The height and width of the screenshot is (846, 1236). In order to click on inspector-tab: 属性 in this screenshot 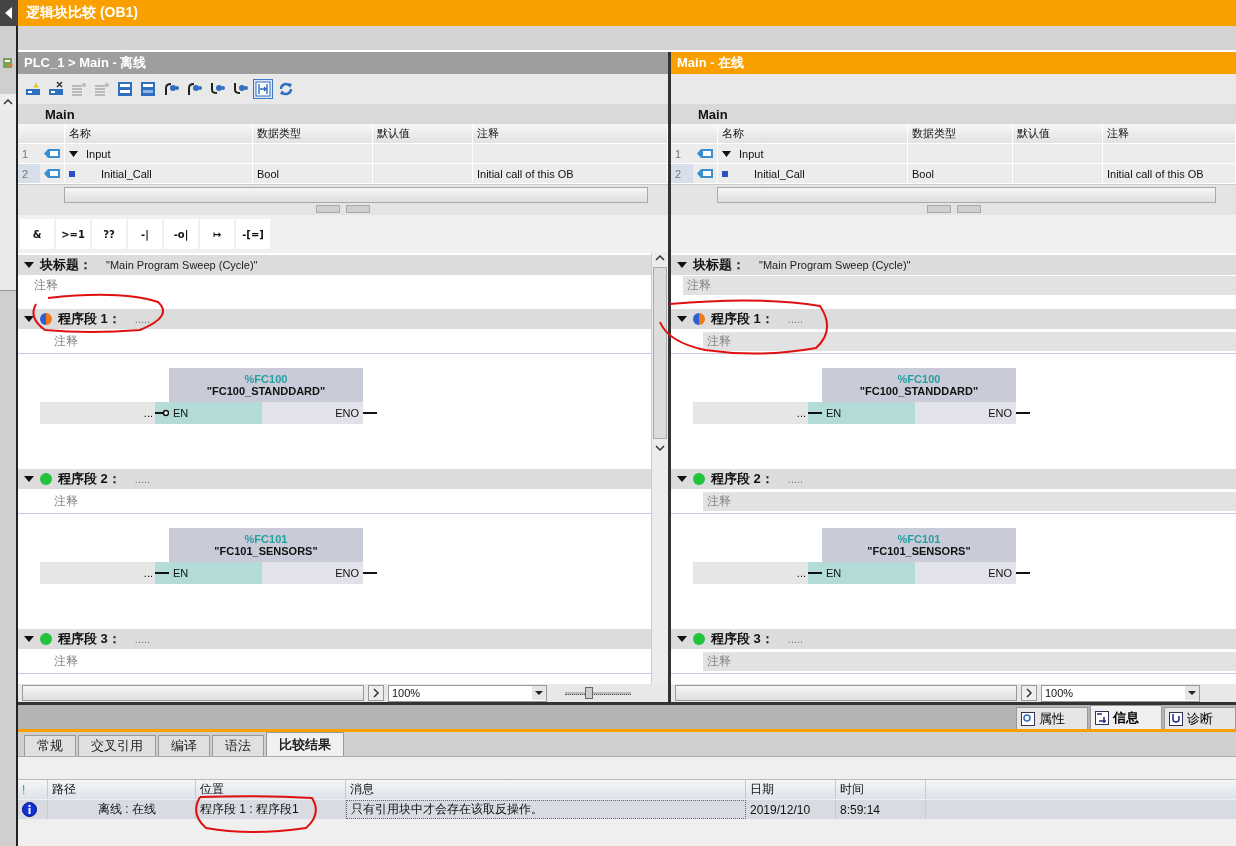, I will do `click(1052, 718)`.